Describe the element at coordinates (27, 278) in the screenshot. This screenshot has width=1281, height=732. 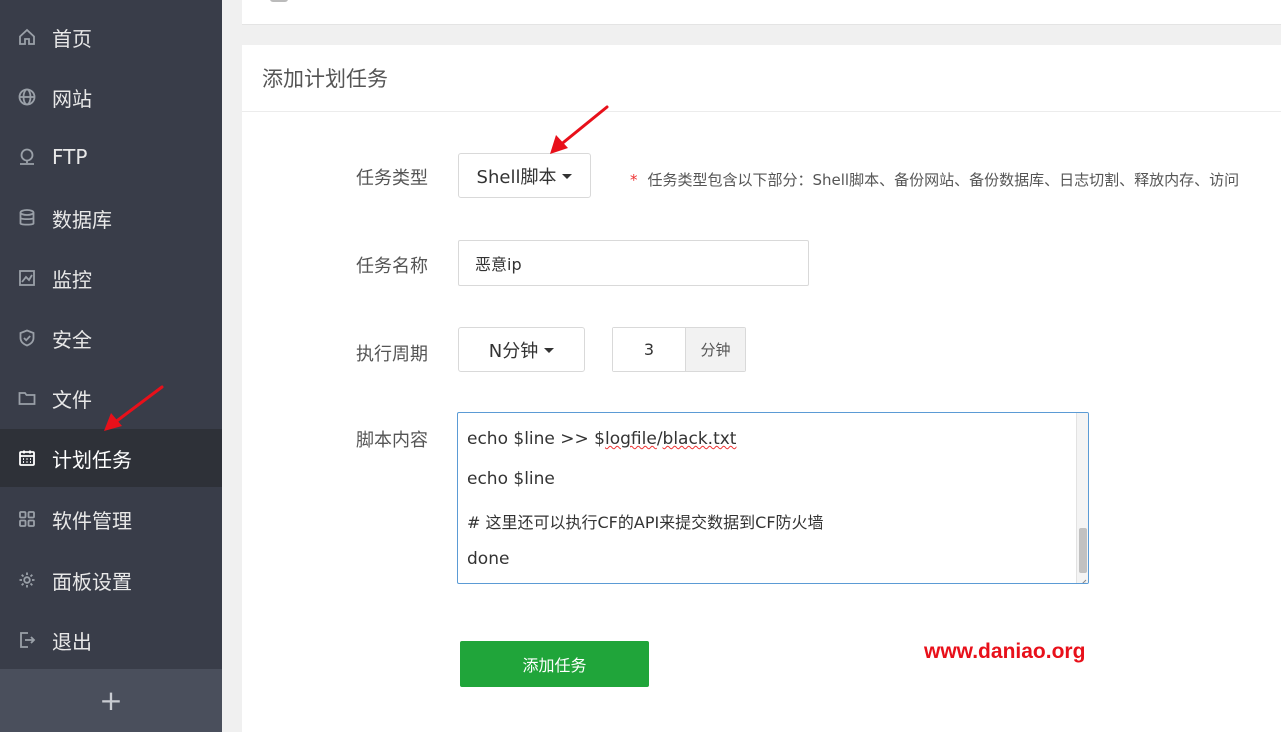
I see `monitor-icon` at that location.